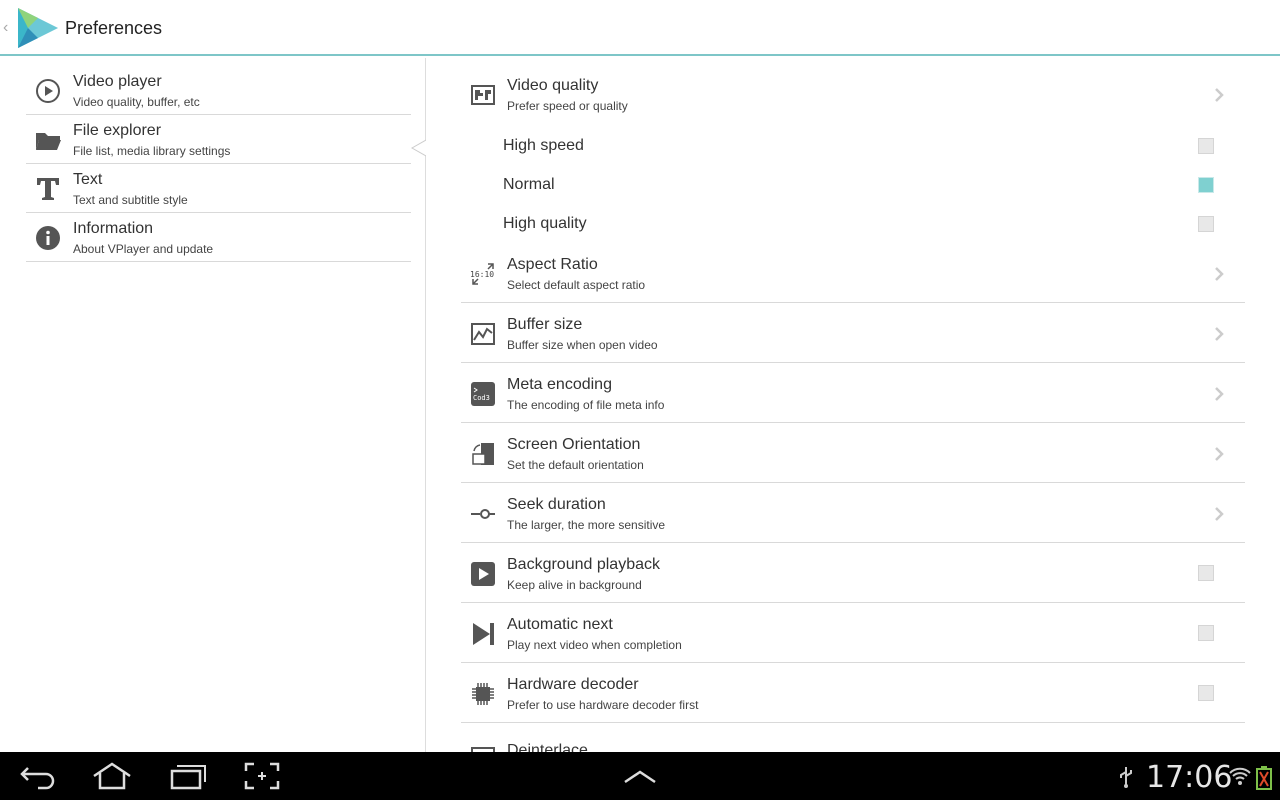 This screenshot has height=800, width=1280. I want to click on setting-subtitle: Prefer speed or quality, so click(567, 106).